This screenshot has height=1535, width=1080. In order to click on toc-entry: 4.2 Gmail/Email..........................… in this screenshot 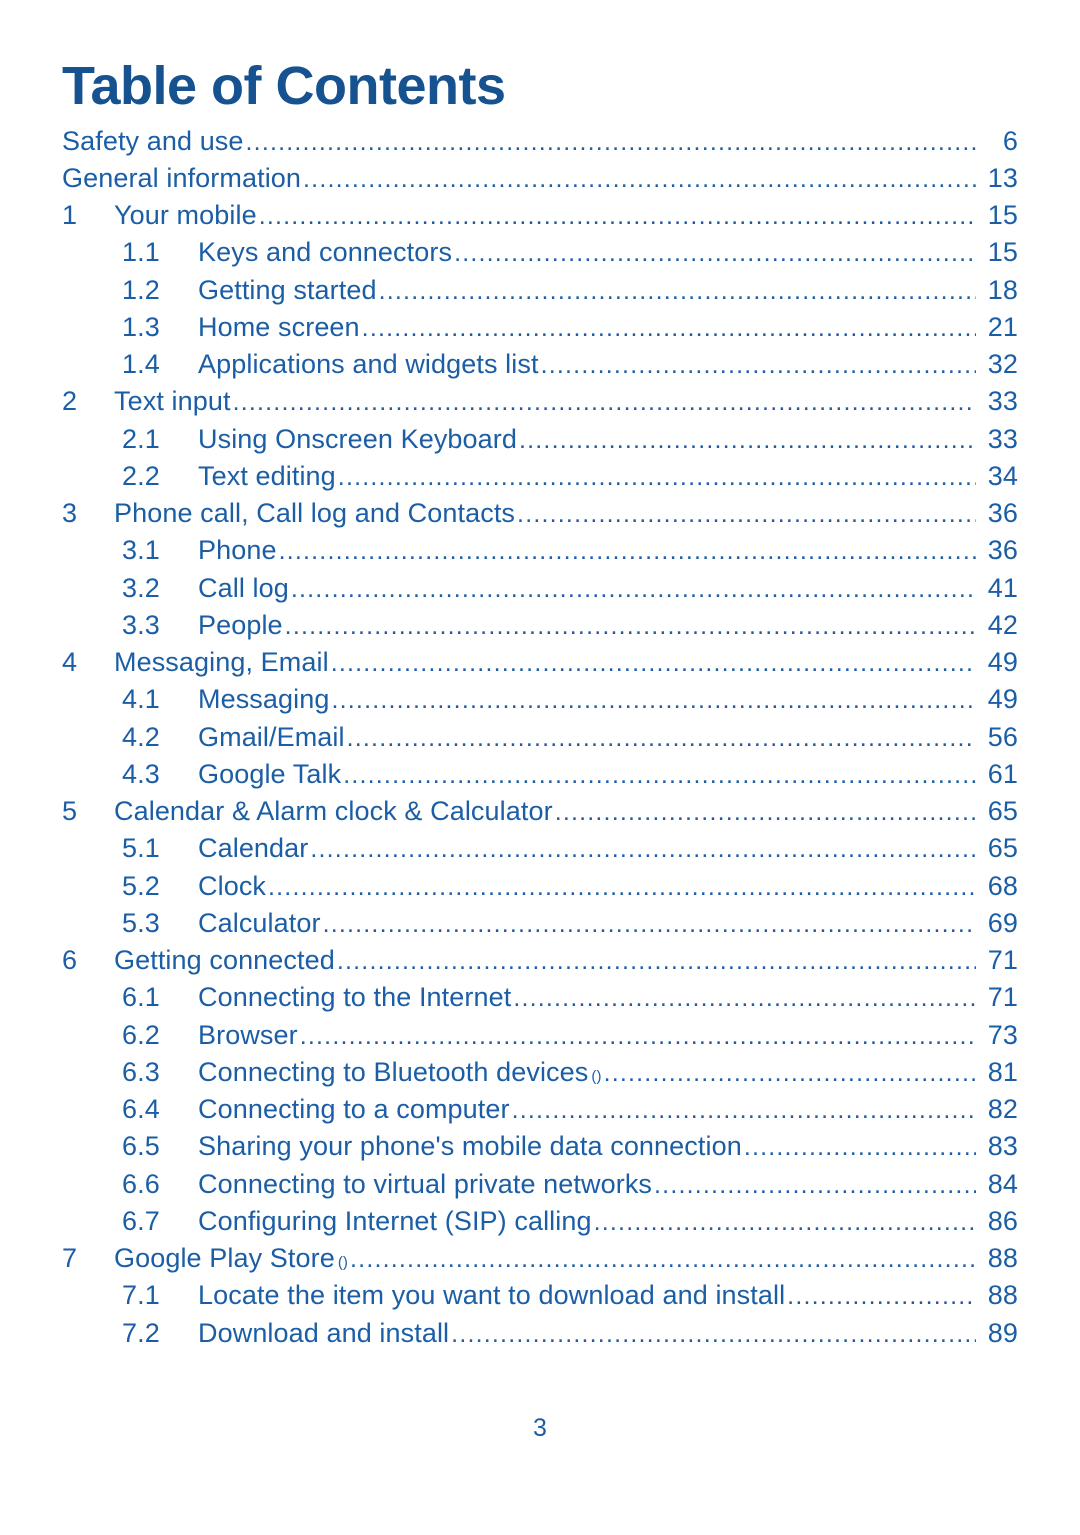, I will do `click(540, 737)`.